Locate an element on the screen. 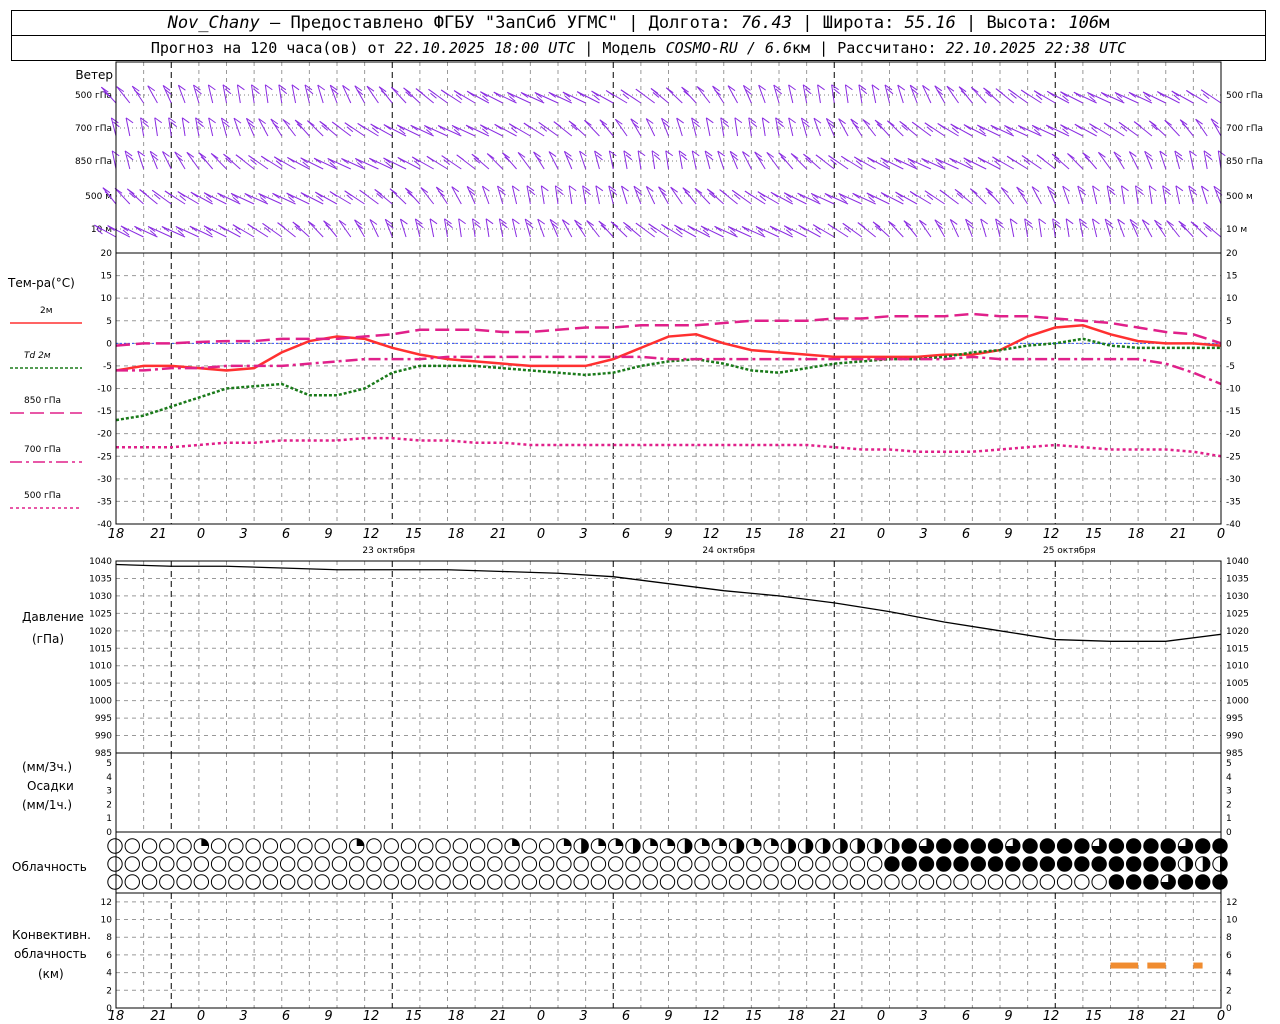 This screenshot has height=1024, width=1280. pressure-ytick-left: 990 is located at coordinates (103, 737).